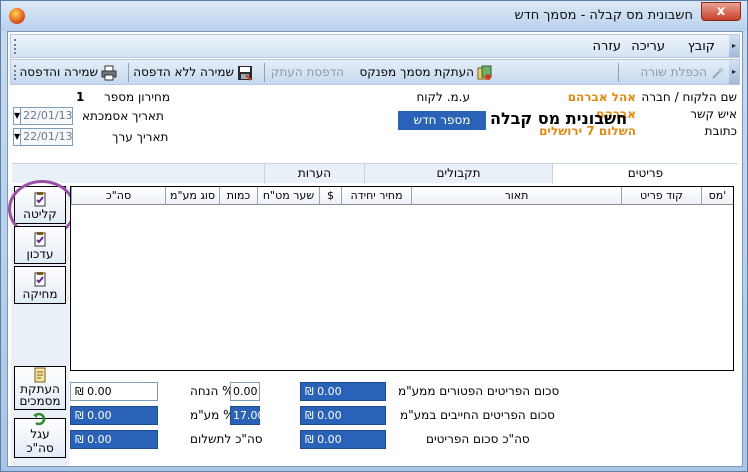 This screenshot has height=472, width=748. What do you see at coordinates (314, 174) in the screenshot?
I see `tab-notes: הערות` at bounding box center [314, 174].